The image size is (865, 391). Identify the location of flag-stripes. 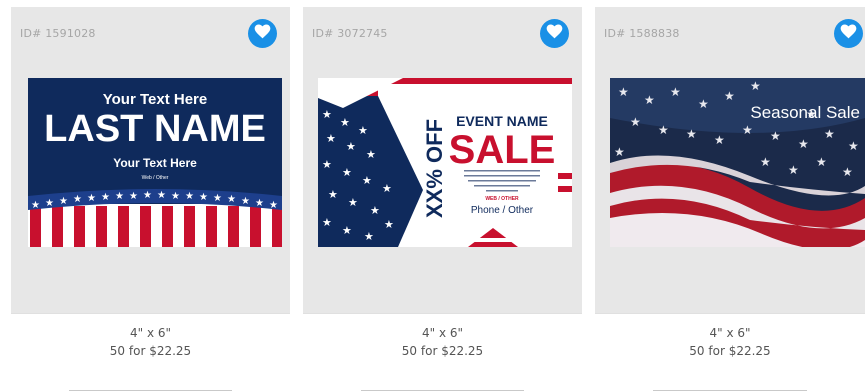
(155, 225).